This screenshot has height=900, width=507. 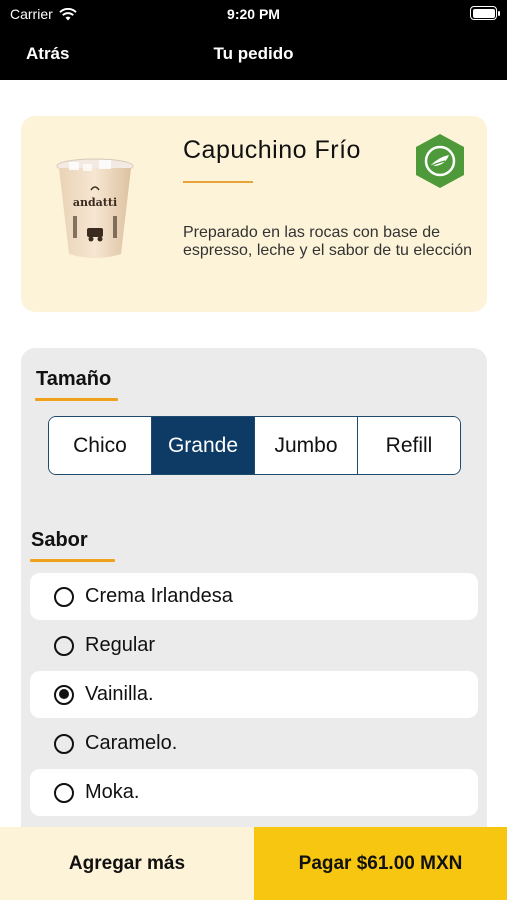 I want to click on radio-checked-icon, so click(x=64, y=694).